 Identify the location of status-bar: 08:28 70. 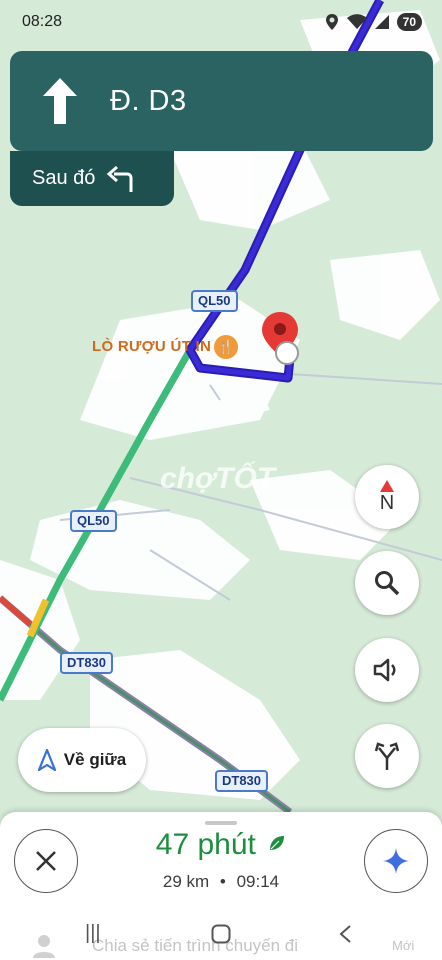
(221, 22).